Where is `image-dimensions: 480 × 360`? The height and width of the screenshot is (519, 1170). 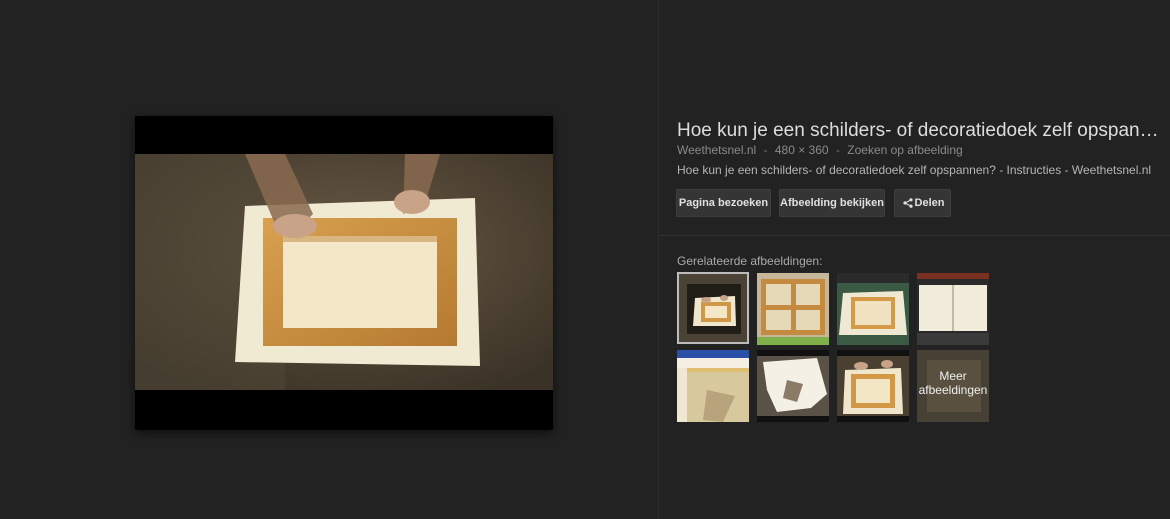 image-dimensions: 480 × 360 is located at coordinates (801, 150).